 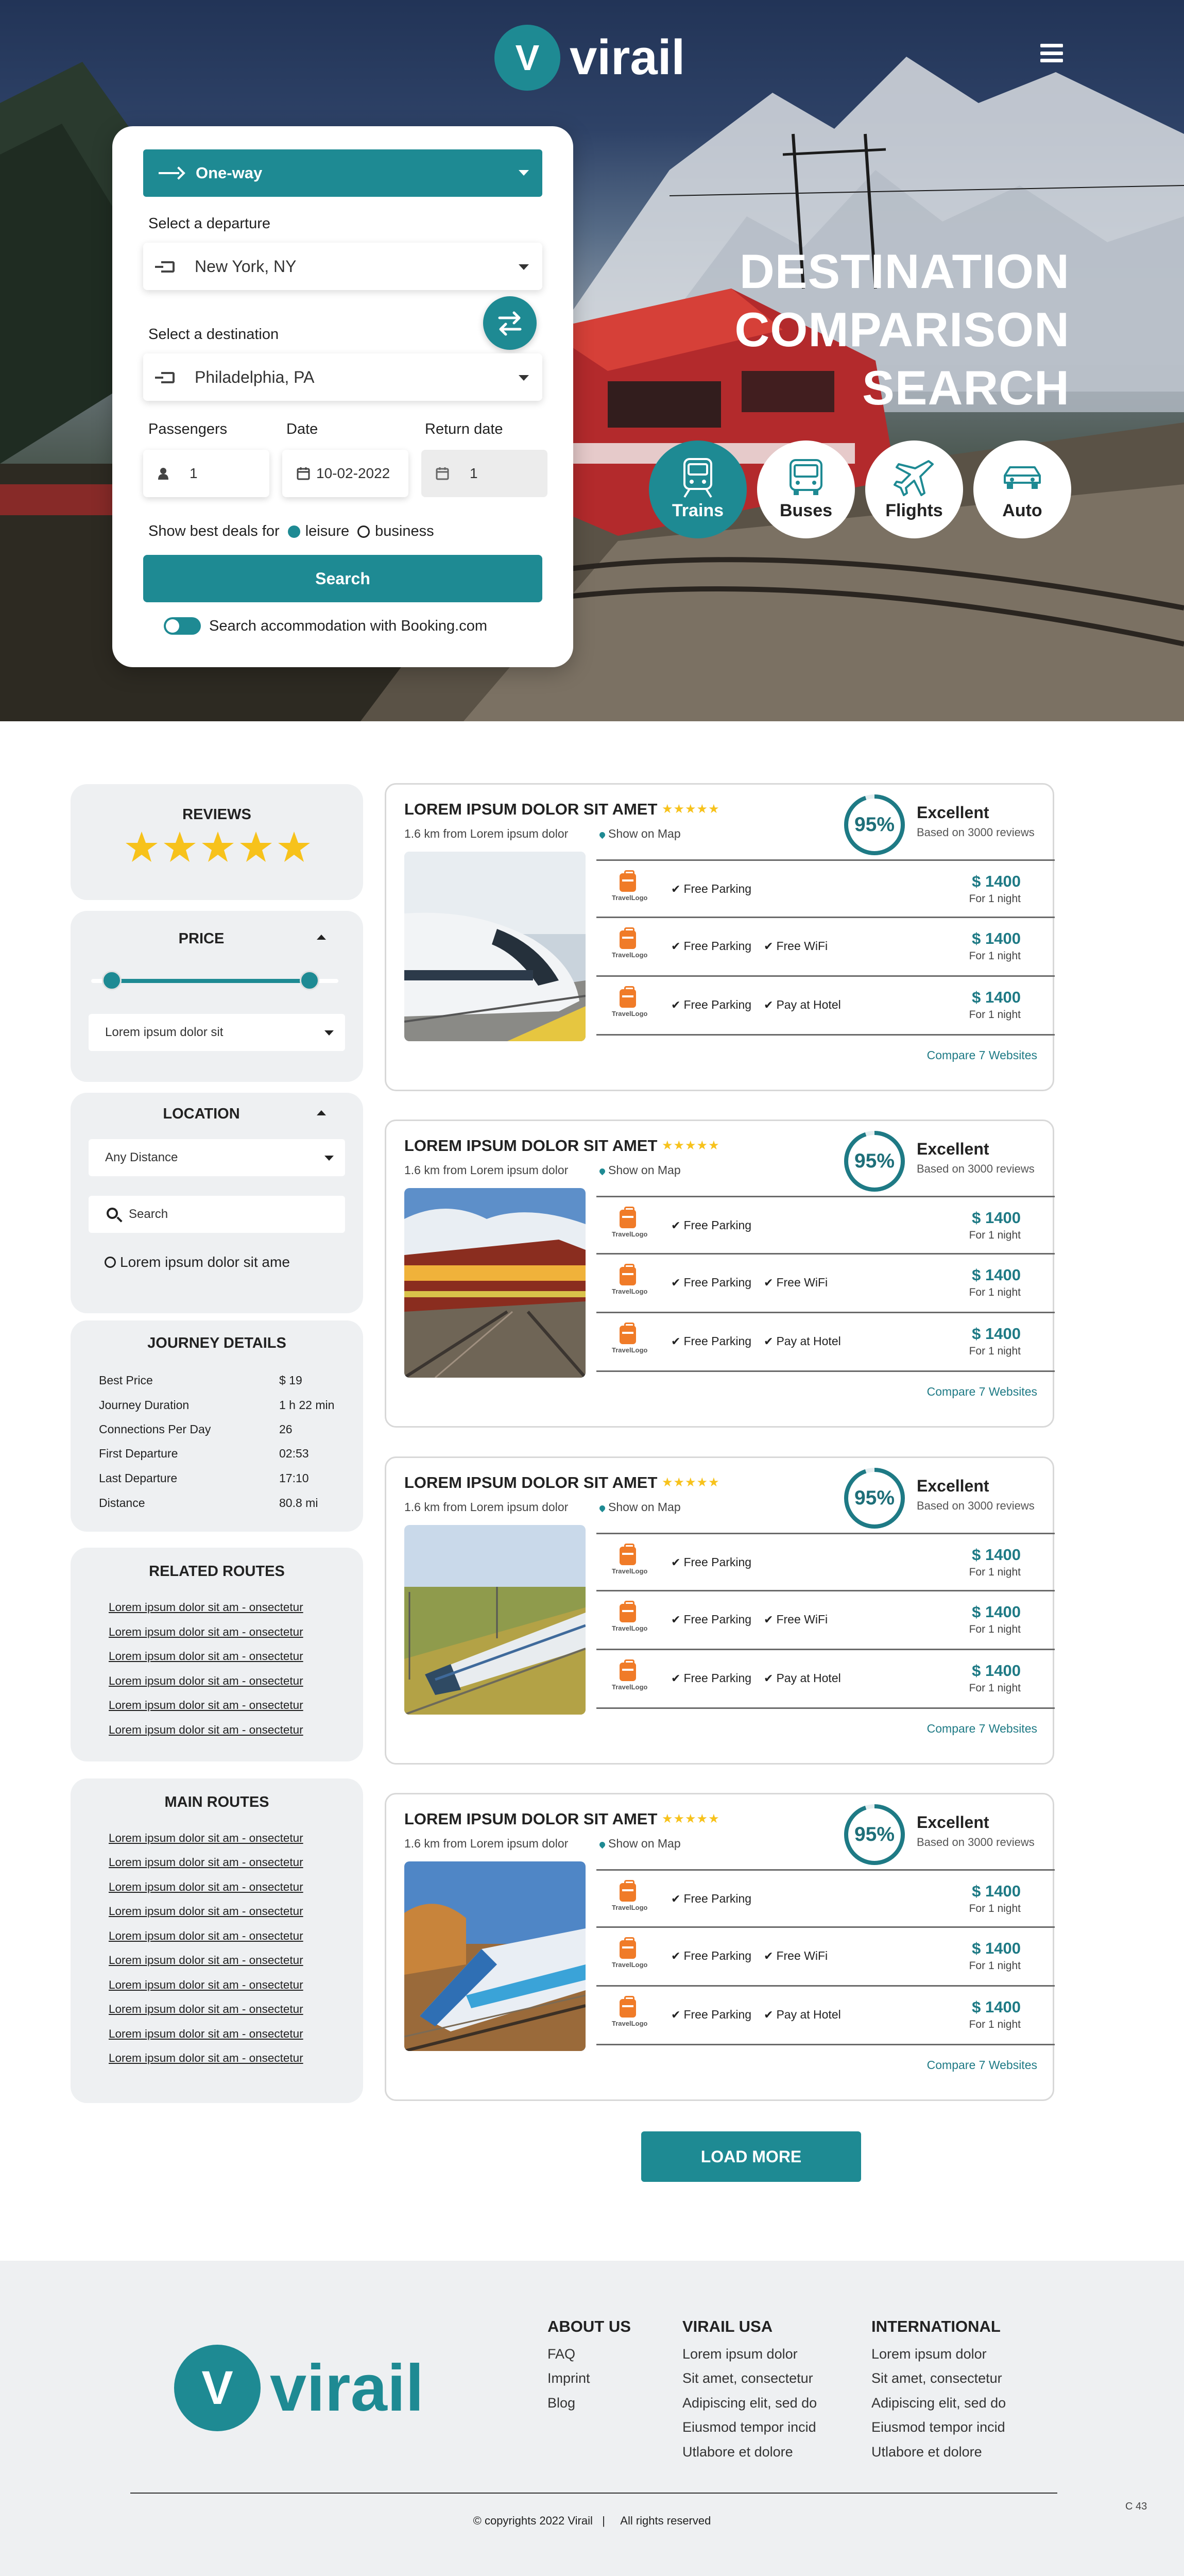 What do you see at coordinates (342, 377) in the screenshot?
I see `destination-select: Philadelphia, PA` at bounding box center [342, 377].